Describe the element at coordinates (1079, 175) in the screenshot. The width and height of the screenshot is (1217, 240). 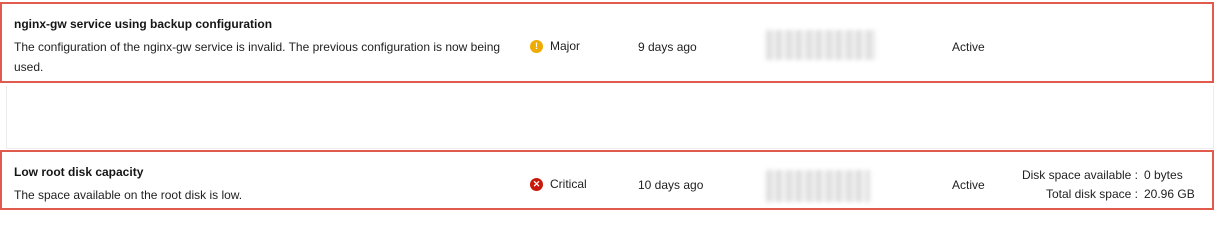
I see `detail-label: Disk space available :` at that location.